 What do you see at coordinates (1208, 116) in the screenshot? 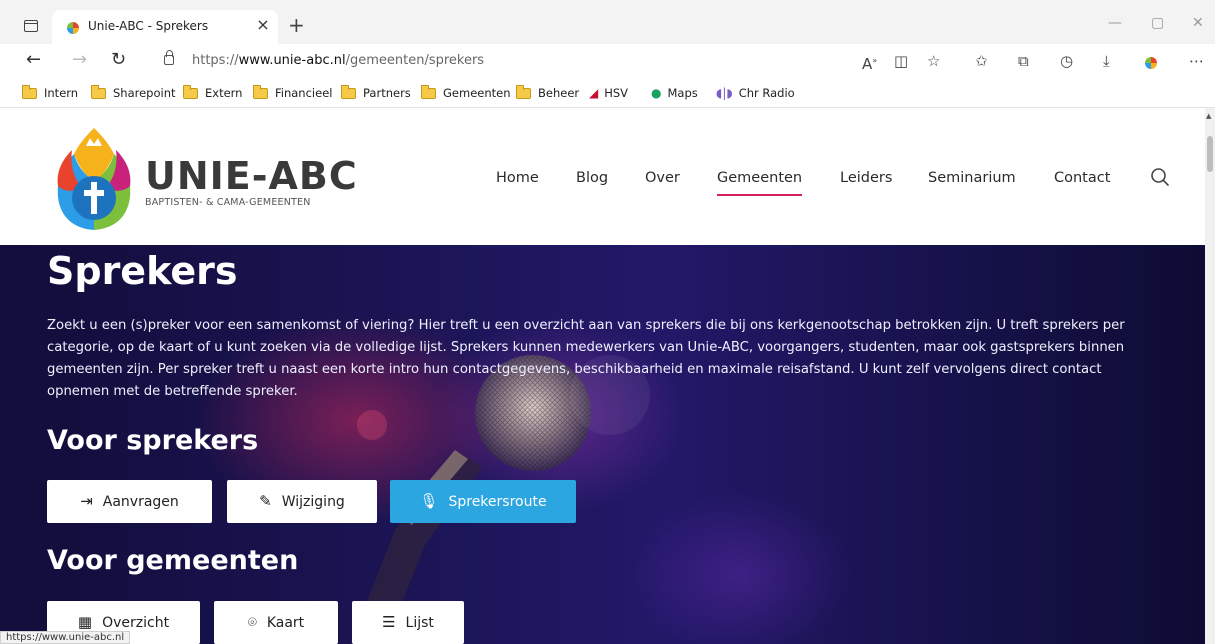
I see `scroll-up-arrow-icon: ▲` at bounding box center [1208, 116].